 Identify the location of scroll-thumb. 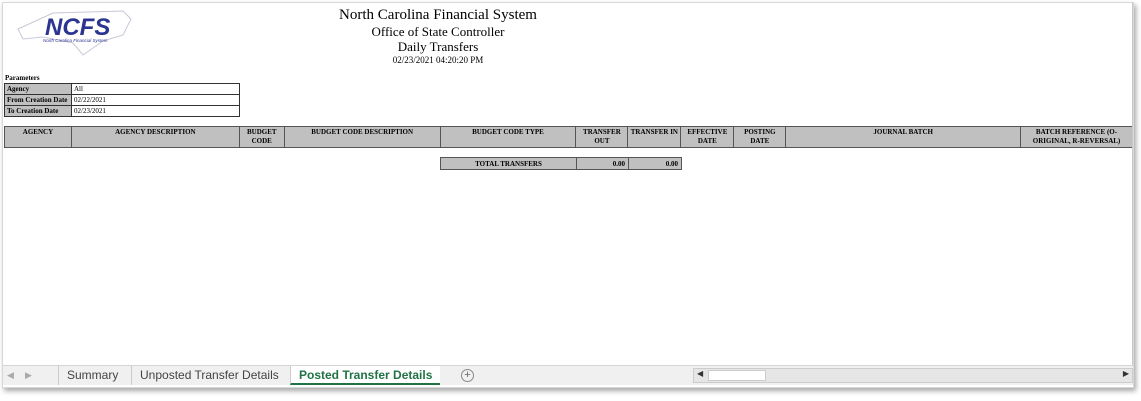
(737, 375).